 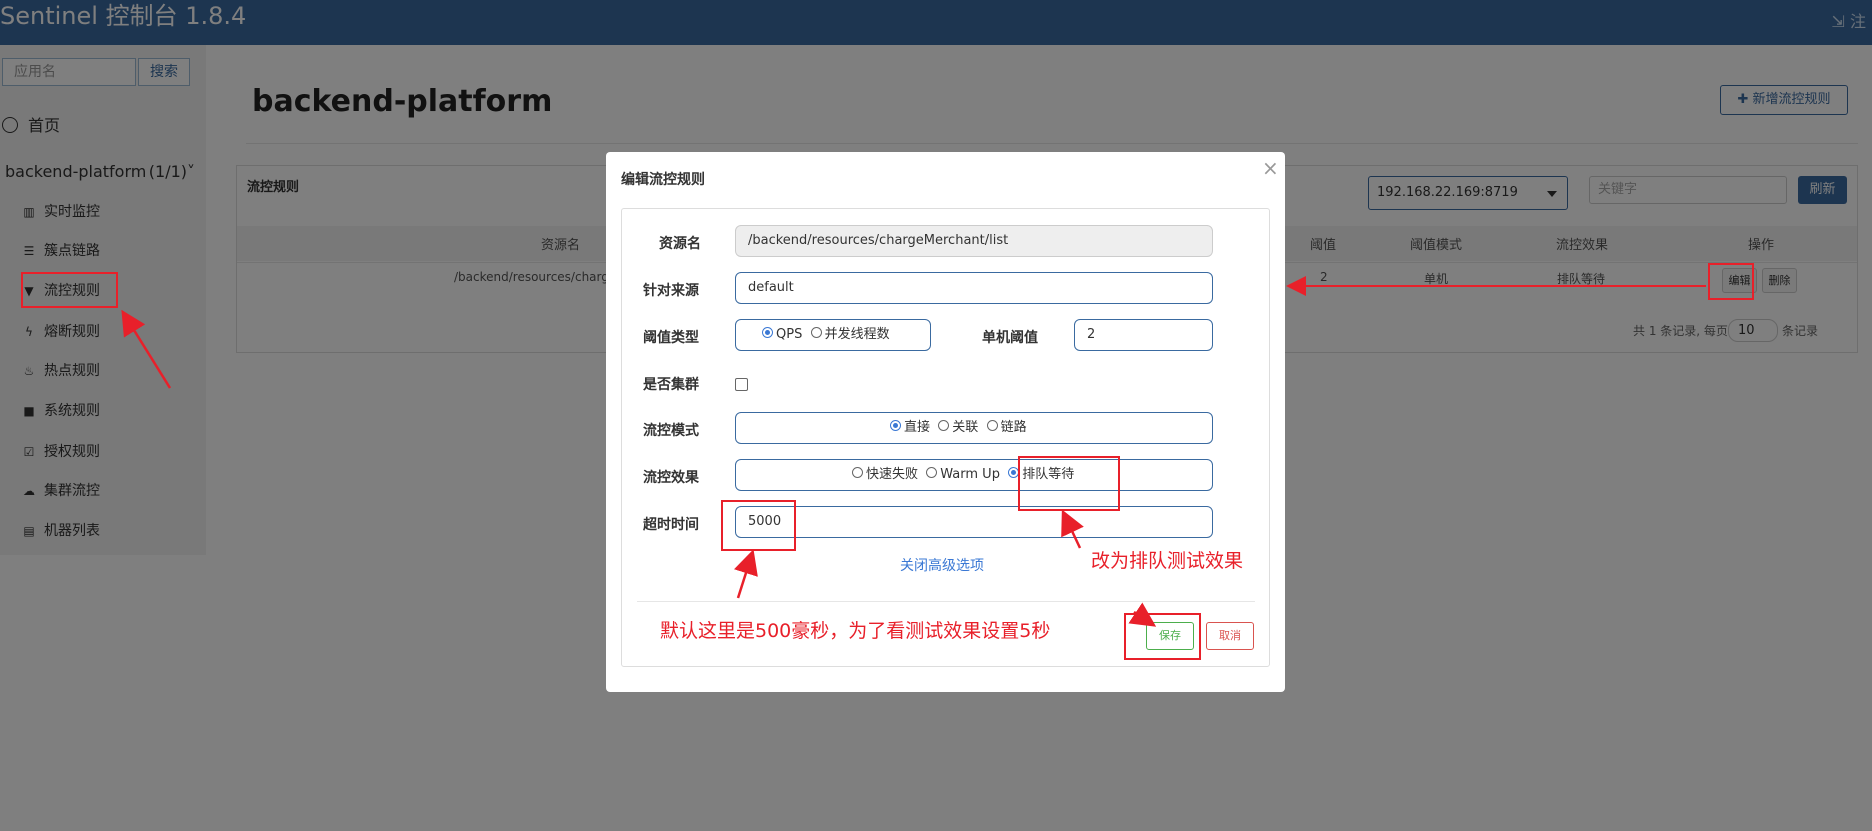 What do you see at coordinates (746, 574) in the screenshot?
I see `arrow-to-timeout` at bounding box center [746, 574].